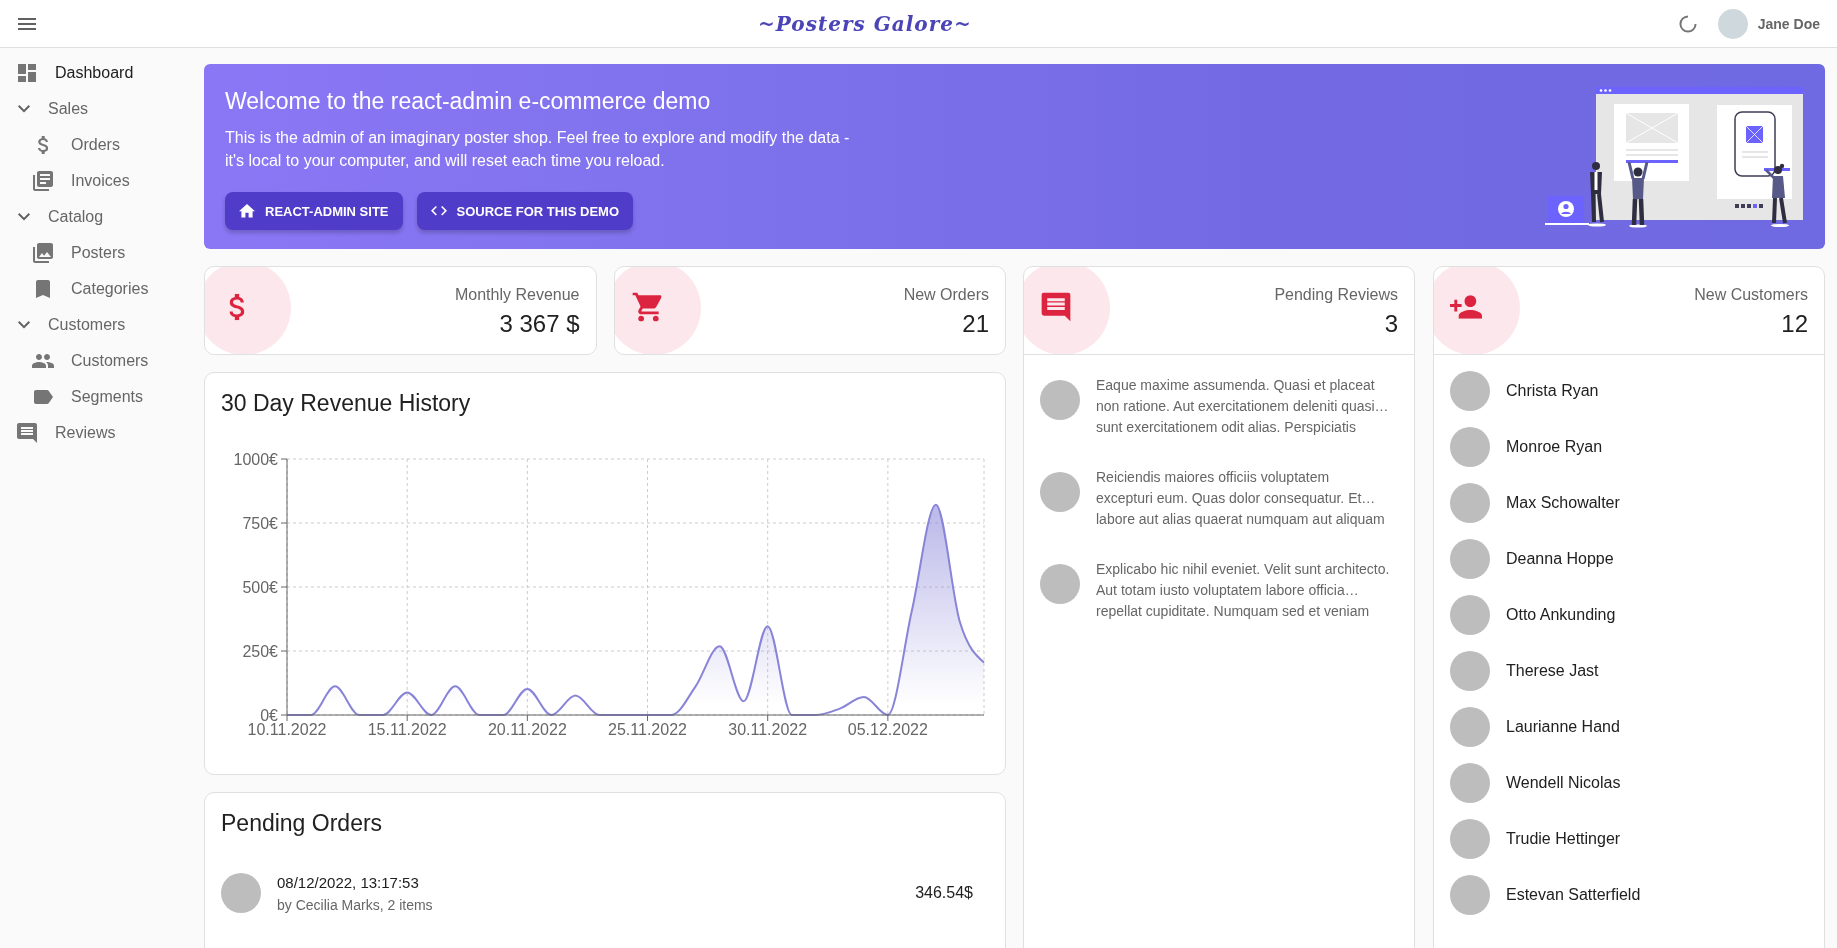 The image size is (1837, 948). What do you see at coordinates (102, 73) in the screenshot?
I see `sidebar-item: Dashboard` at bounding box center [102, 73].